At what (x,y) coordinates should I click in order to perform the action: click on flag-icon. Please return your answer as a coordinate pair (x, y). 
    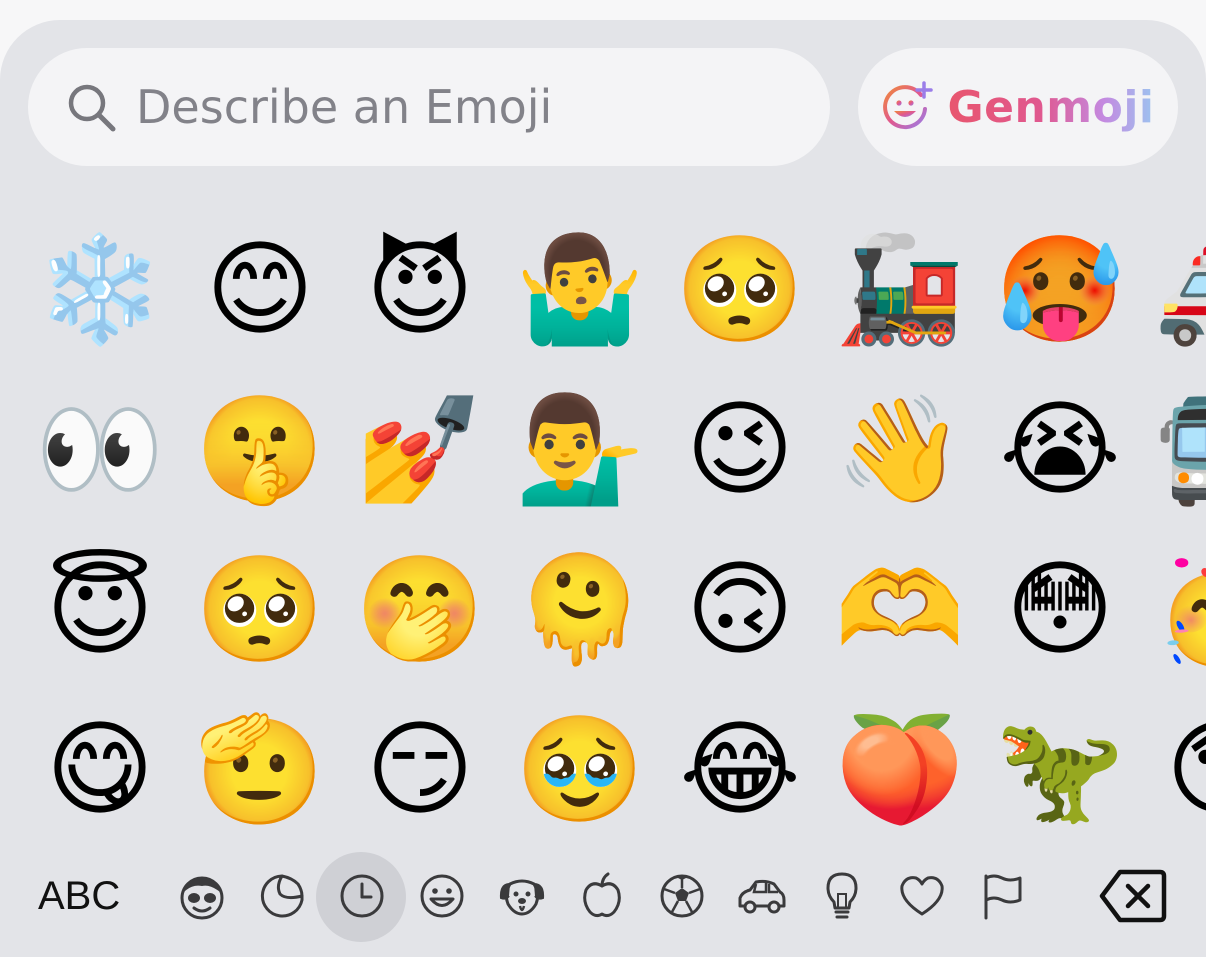
    Looking at the image, I should click on (1003, 897).